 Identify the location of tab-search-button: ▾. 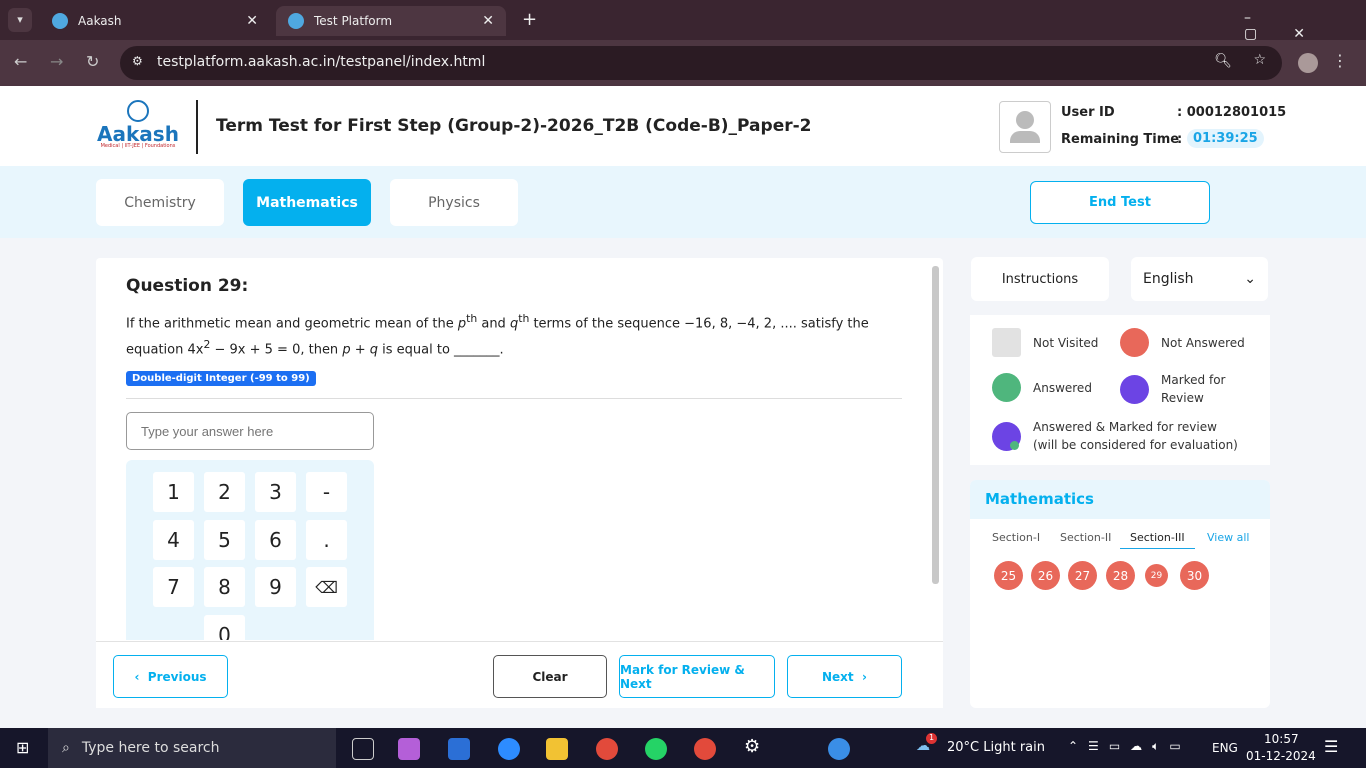
(20, 20).